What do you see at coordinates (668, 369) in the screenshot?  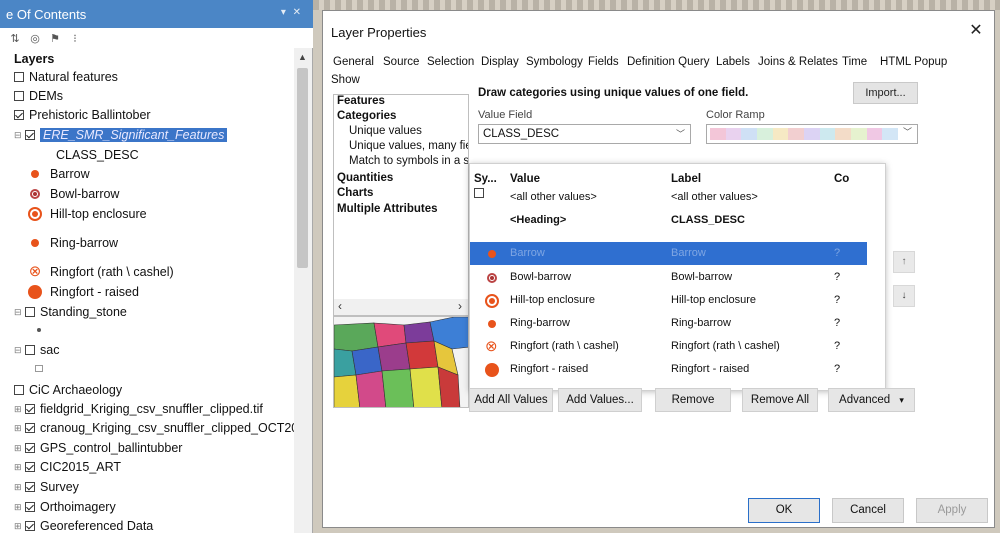 I see `table-row: Ringfort - raised Ringfort - raised ?` at bounding box center [668, 369].